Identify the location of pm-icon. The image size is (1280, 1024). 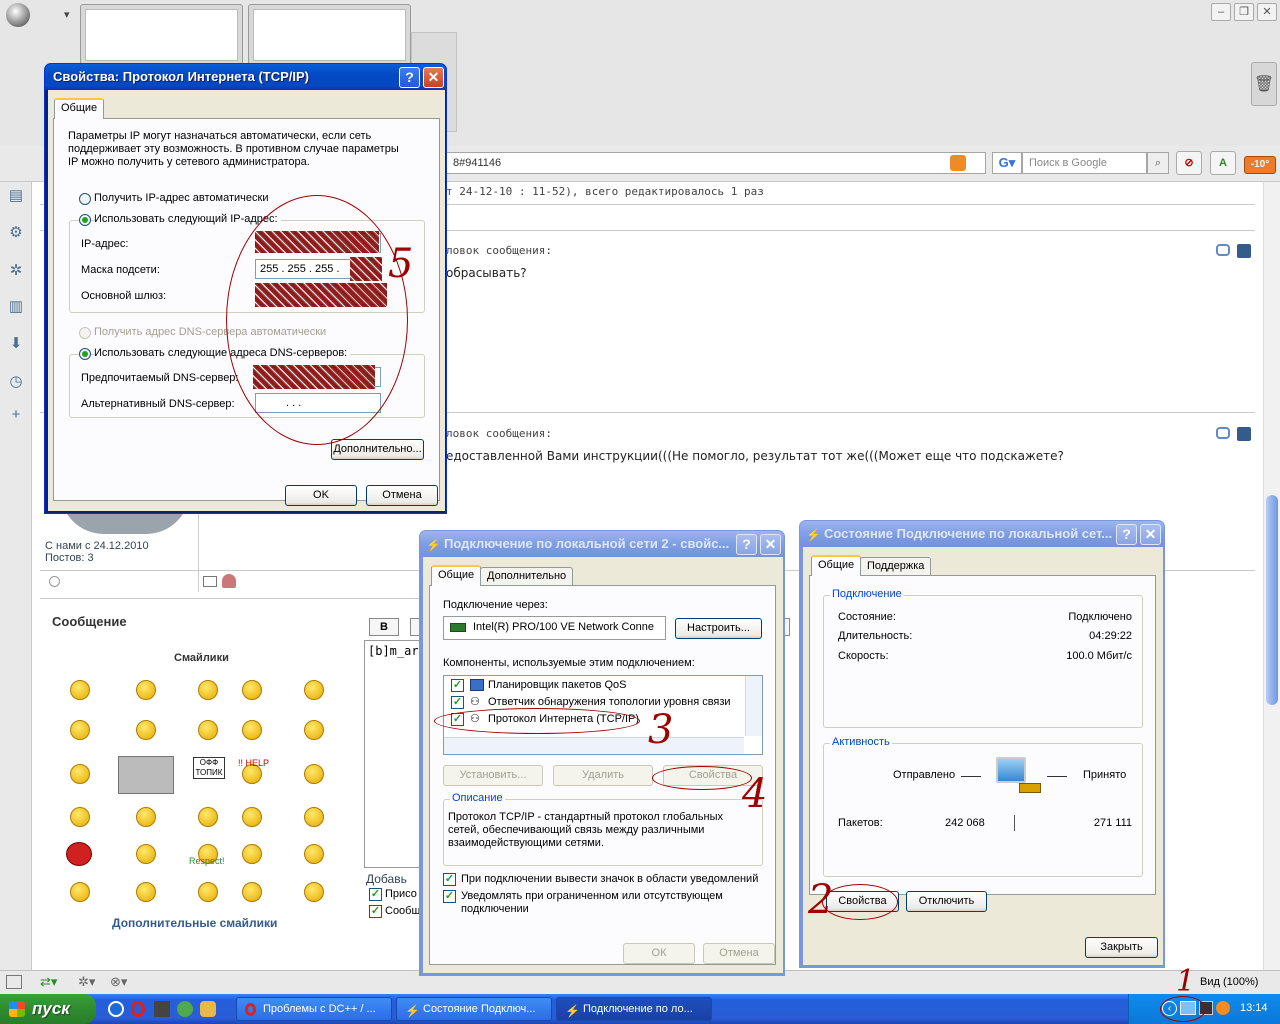
(210, 581).